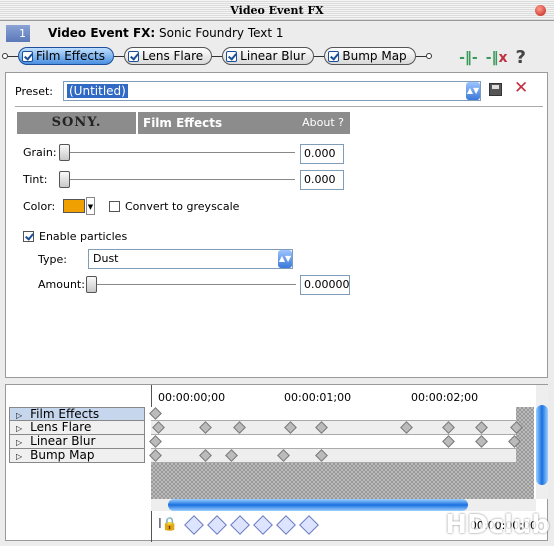 The image size is (554, 546). Describe the element at coordinates (65, 414) in the screenshot. I see `track-label: Film Effects` at that location.